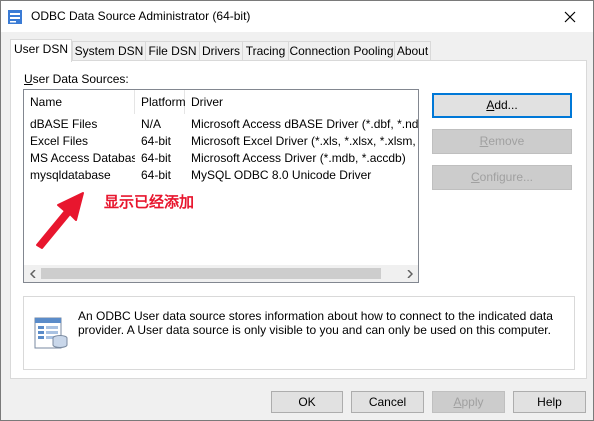 The width and height of the screenshot is (594, 421). I want to click on annotation-arrow-icon, so click(60, 220).